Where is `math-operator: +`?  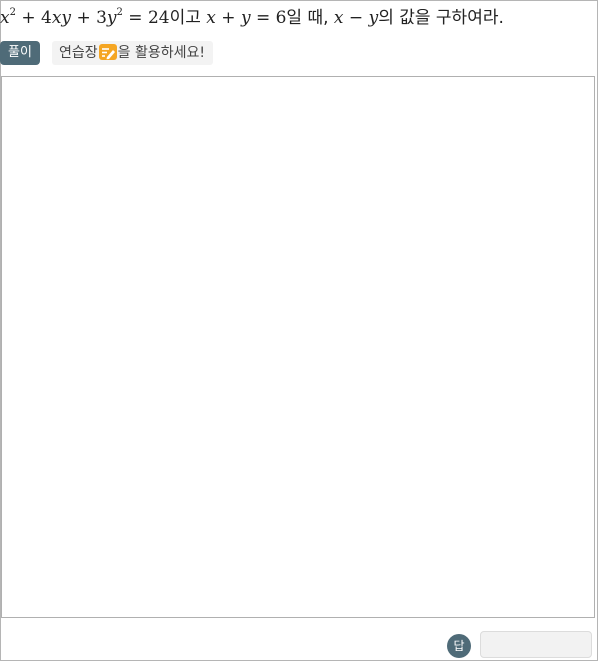
math-operator: + is located at coordinates (228, 18).